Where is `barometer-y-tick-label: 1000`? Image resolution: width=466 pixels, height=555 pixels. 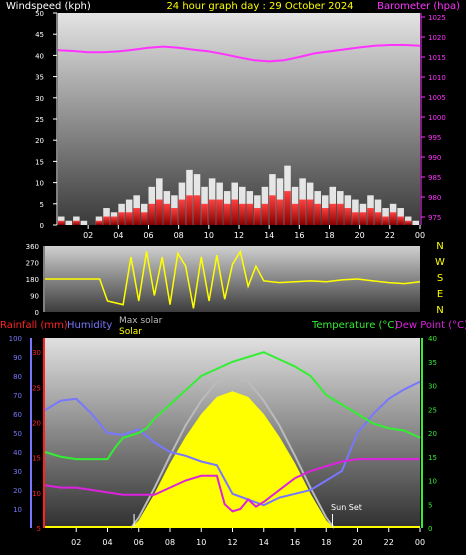
barometer-y-tick-label: 1000 is located at coordinates (437, 118).